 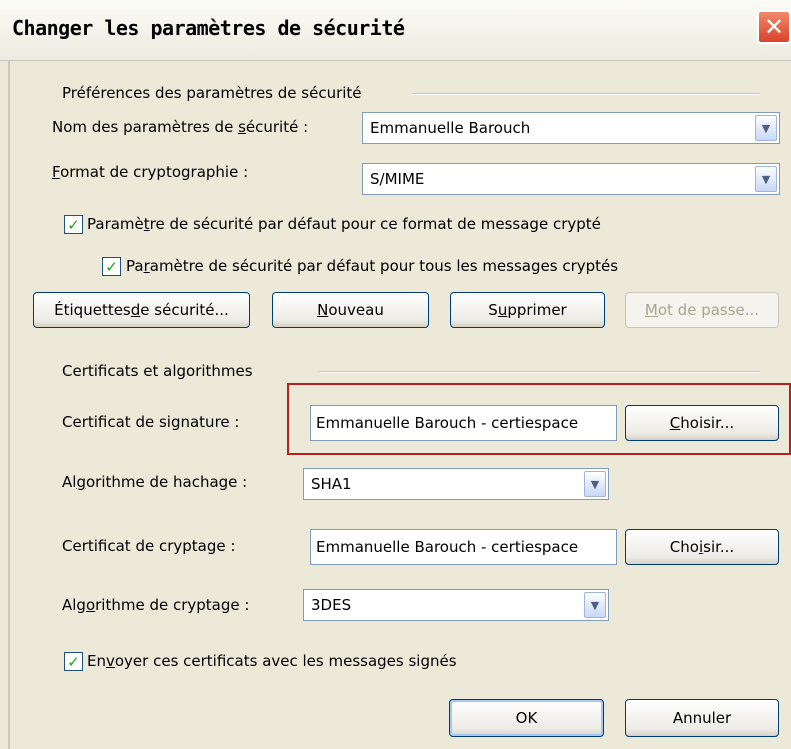 What do you see at coordinates (156, 605) in the screenshot?
I see `encryption-algorithm-label: Algorithme de cryptage :` at bounding box center [156, 605].